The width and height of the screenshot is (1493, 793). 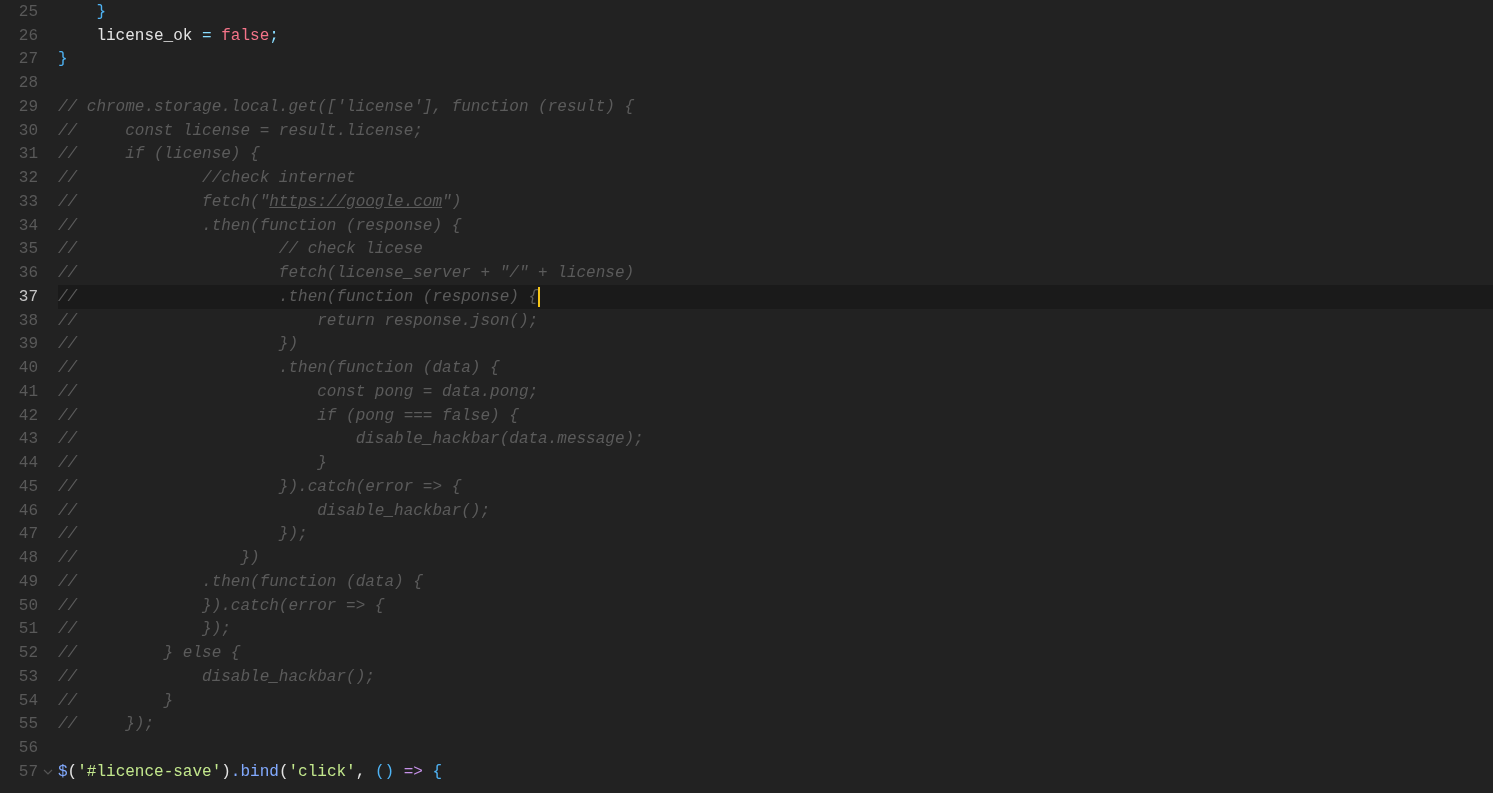 What do you see at coordinates (351, 439) in the screenshot?
I see `code-line: // disable_hackbar(data.message);` at bounding box center [351, 439].